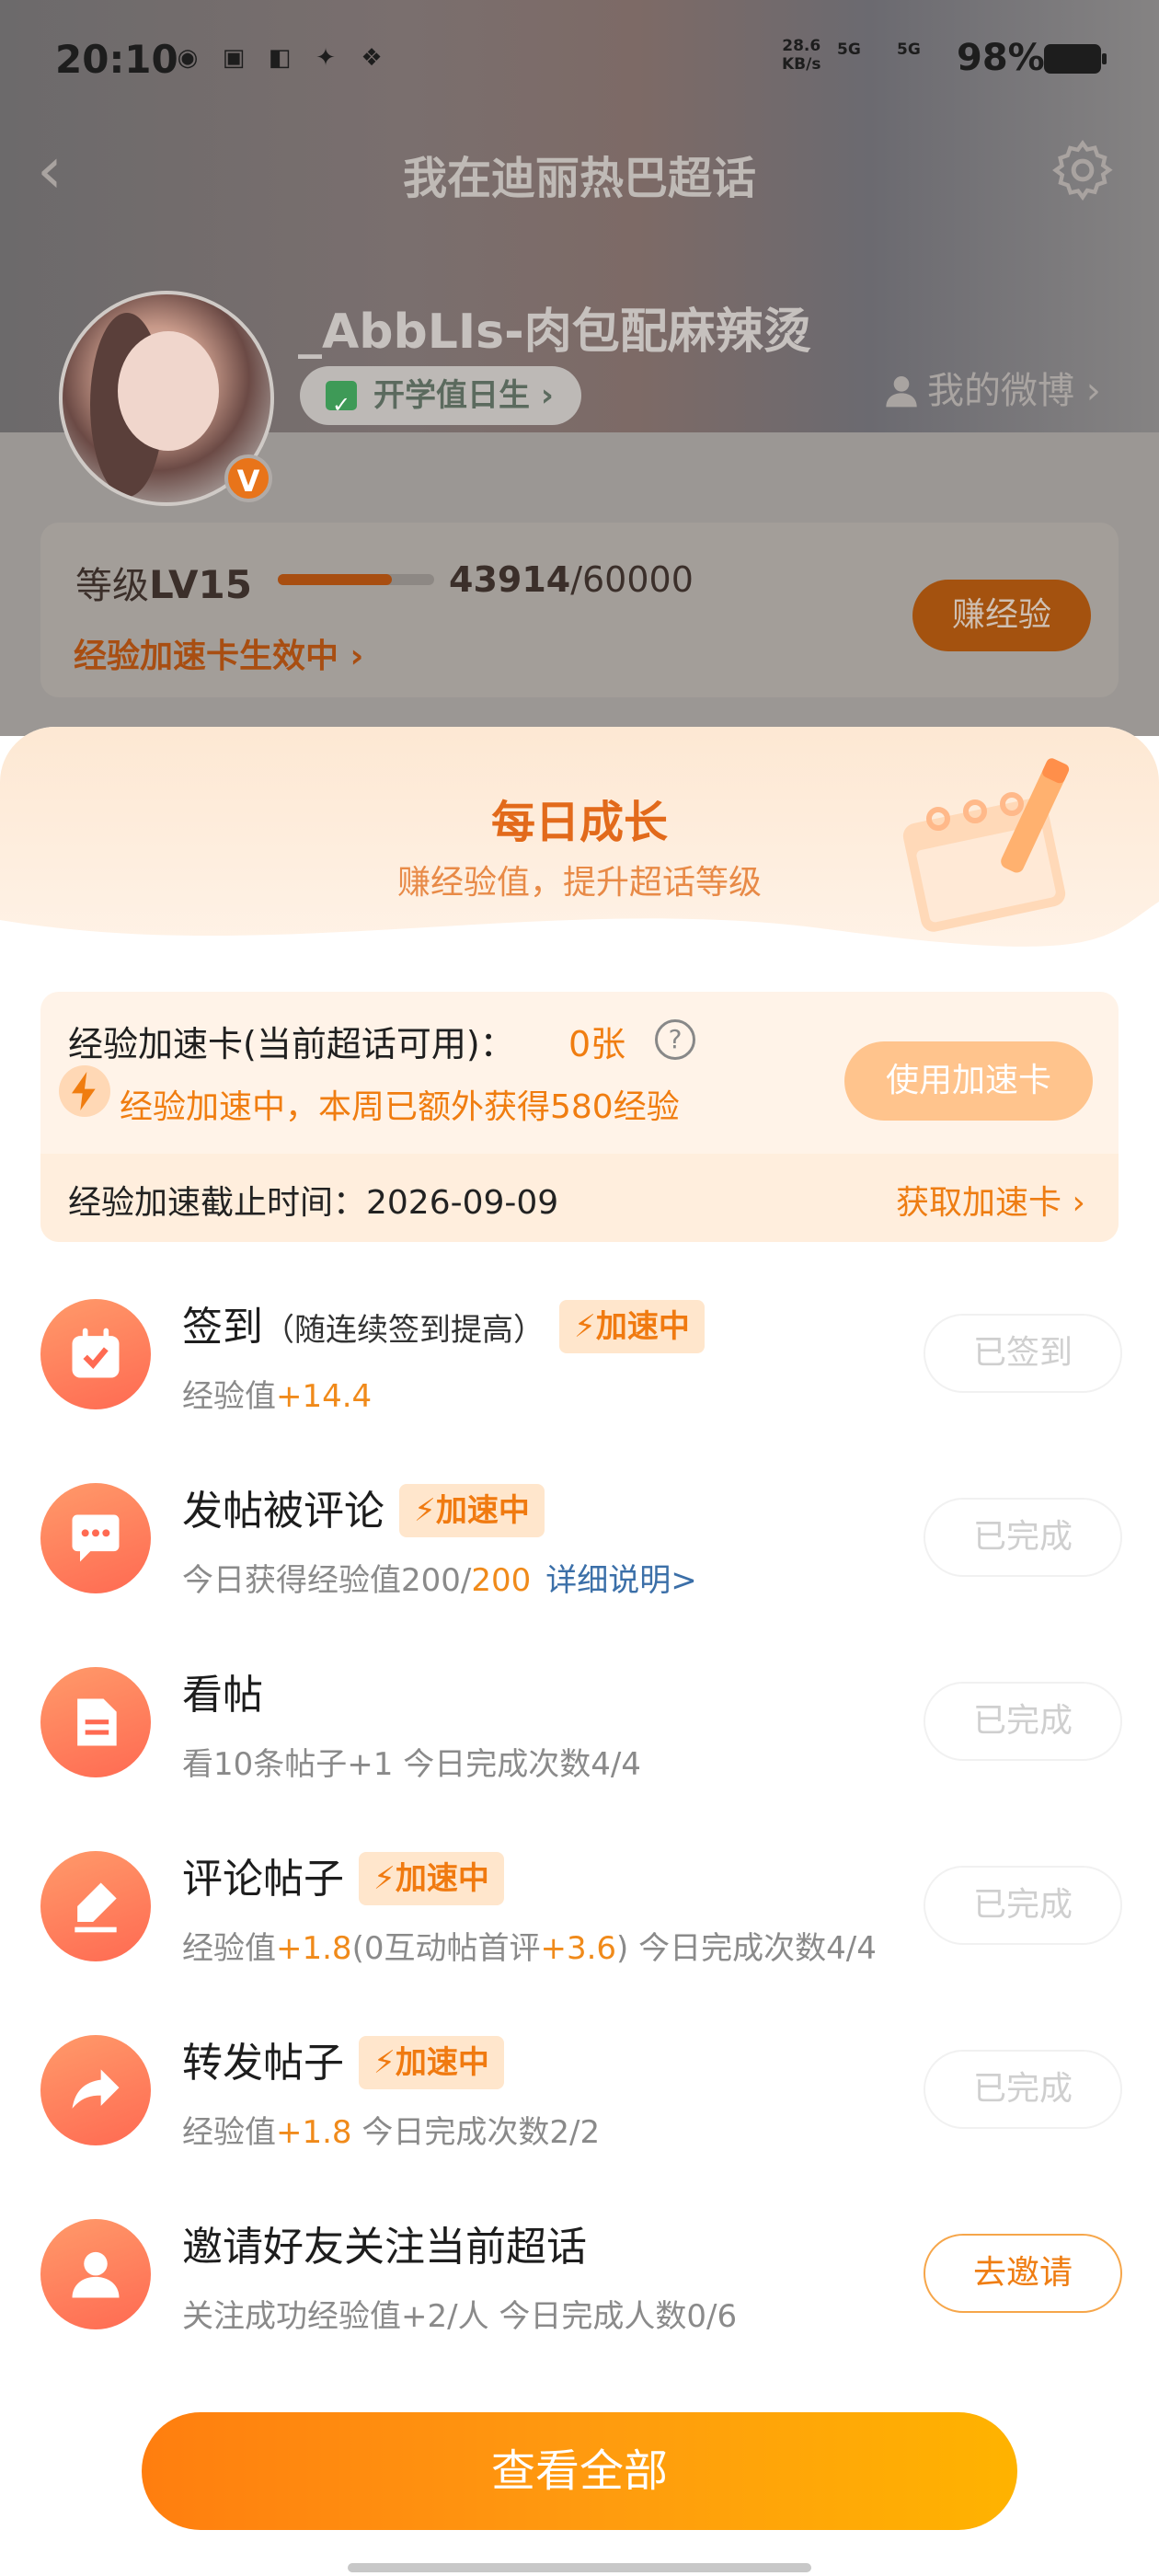 The image size is (1159, 2576). I want to click on task-name-text: 邀请好友关注当前超话, so click(384, 2247).